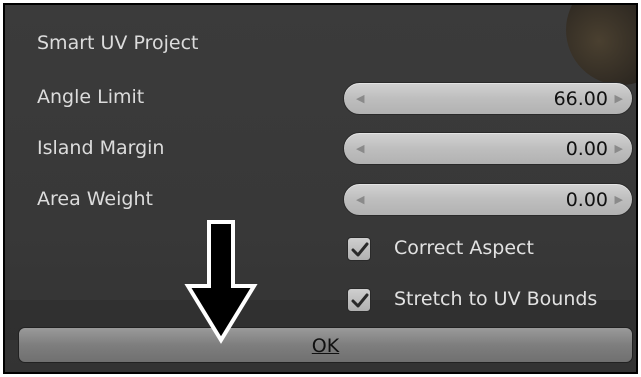 The height and width of the screenshot is (377, 641). Describe the element at coordinates (464, 248) in the screenshot. I see `correct-aspect-label: Correct Aspect` at that location.